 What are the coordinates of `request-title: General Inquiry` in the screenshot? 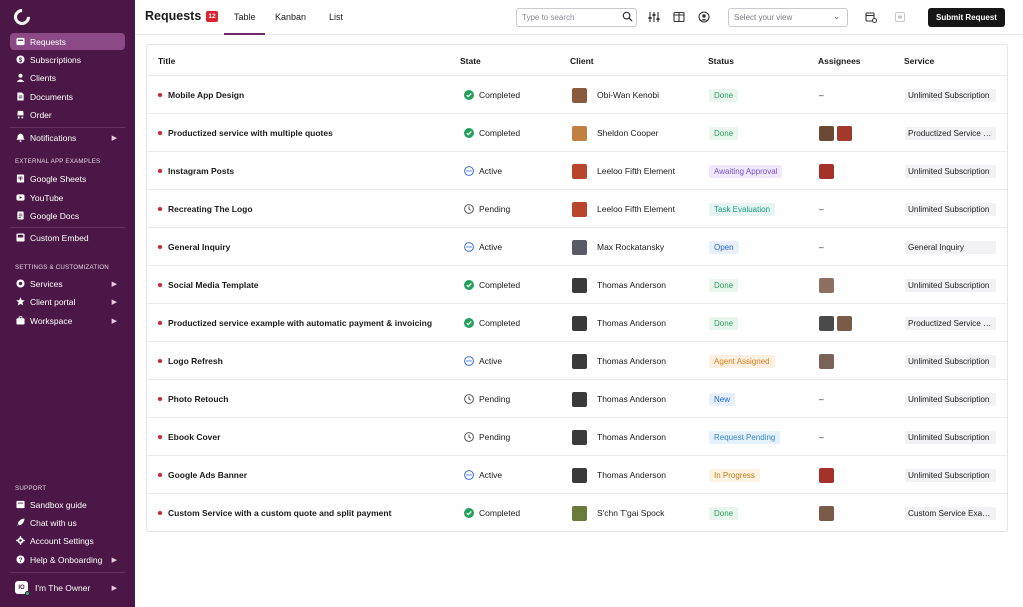 It's located at (194, 247).